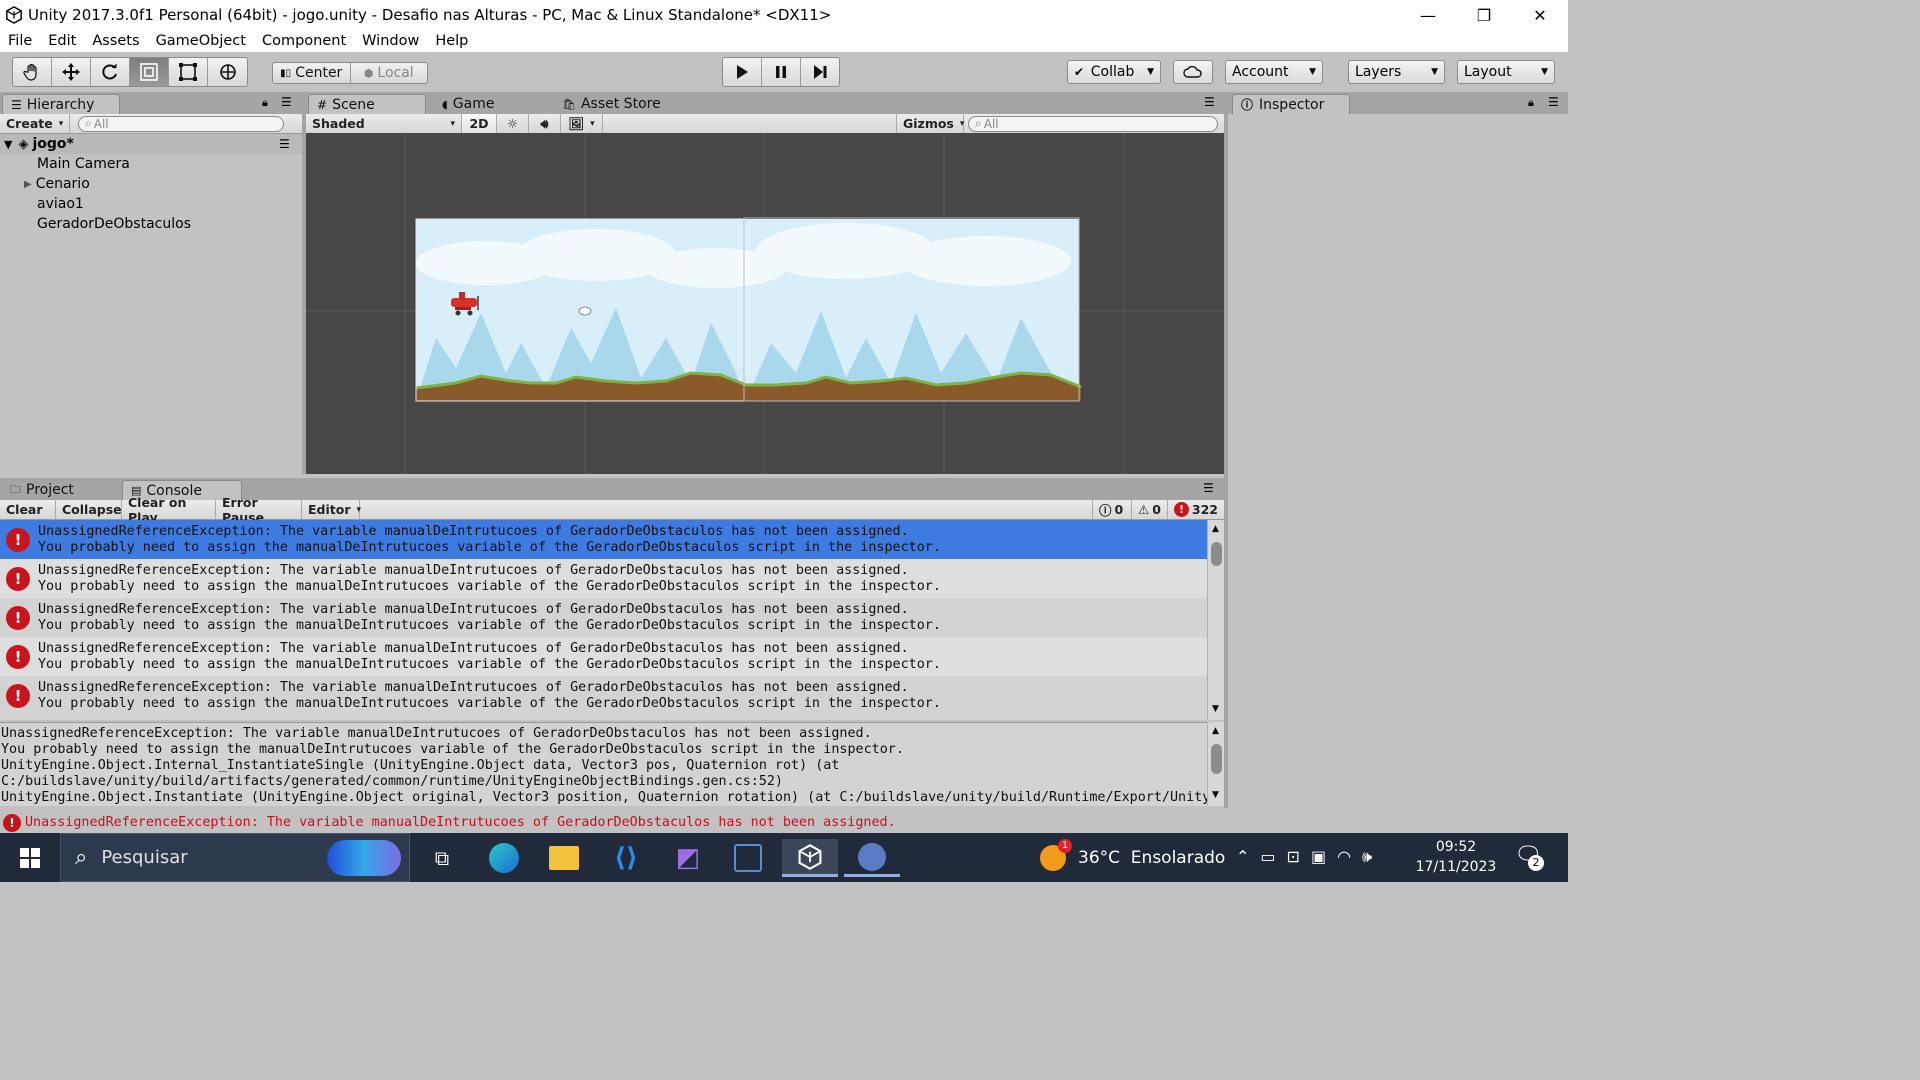 Image resolution: width=1920 pixels, height=1080 pixels. Describe the element at coordinates (57, 490) in the screenshot. I see `tab-project: 🗀 Project` at that location.